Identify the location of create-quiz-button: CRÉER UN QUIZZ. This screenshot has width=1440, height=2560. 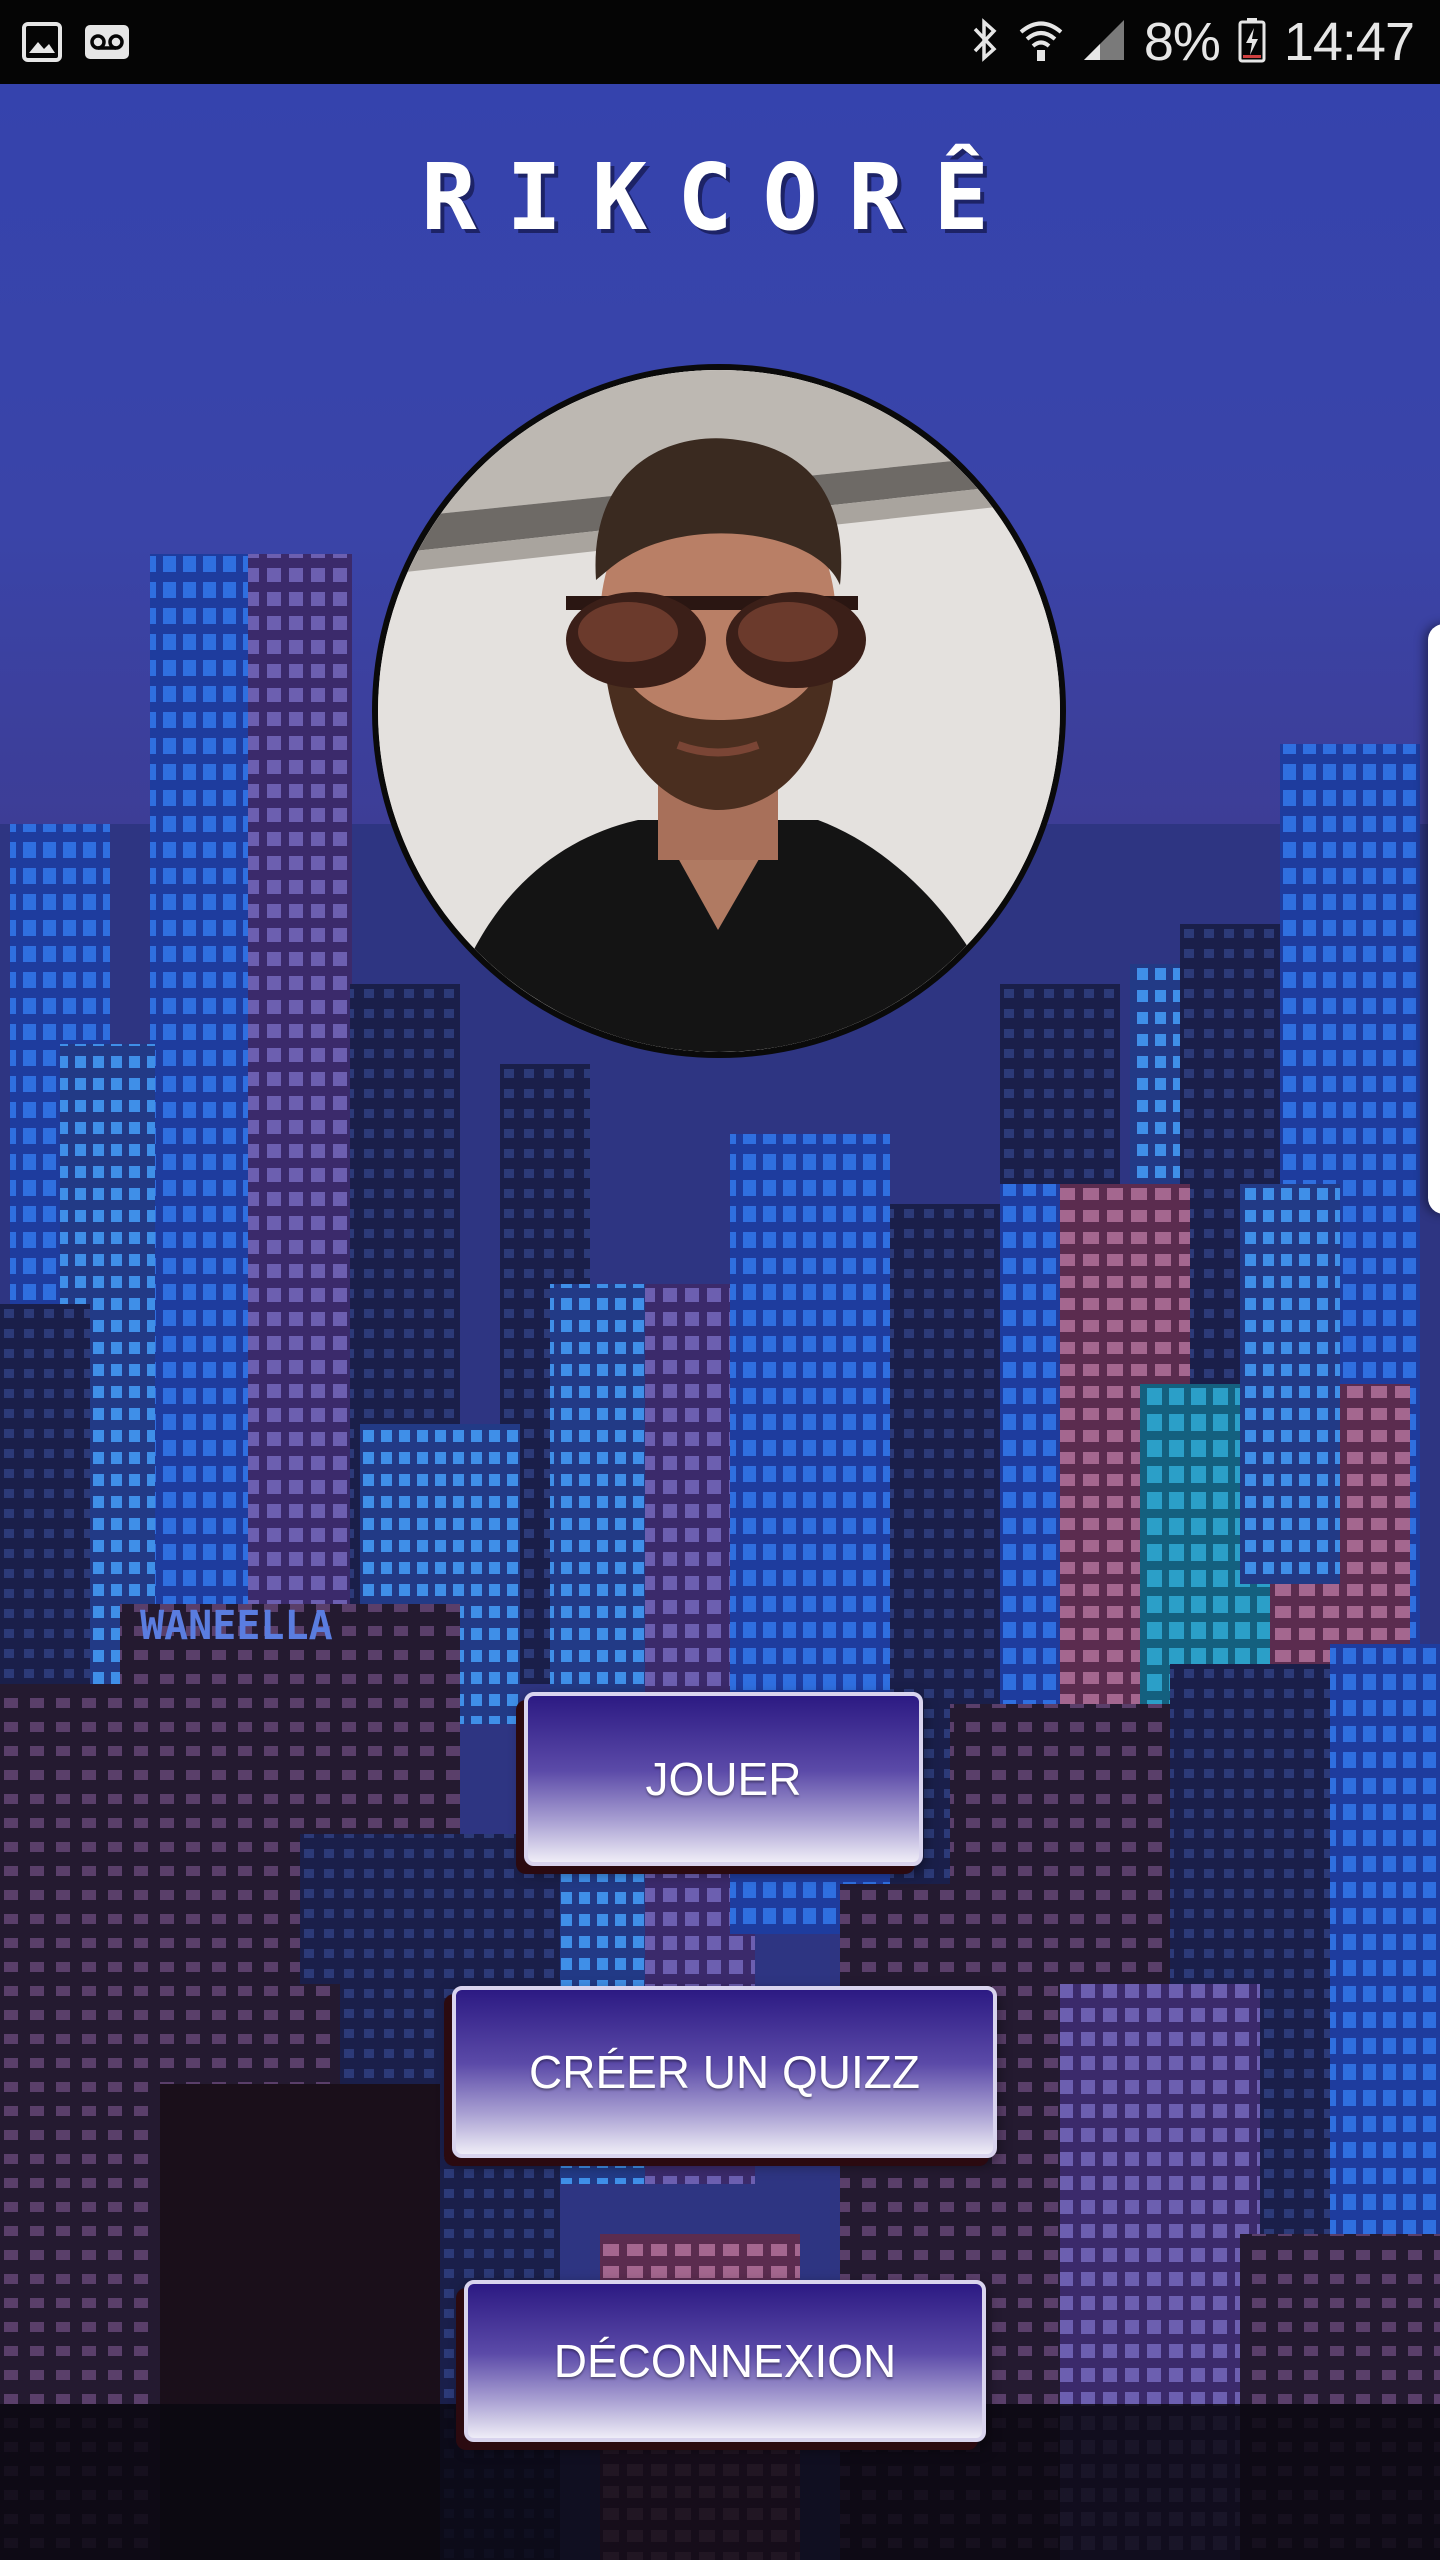
(724, 2072).